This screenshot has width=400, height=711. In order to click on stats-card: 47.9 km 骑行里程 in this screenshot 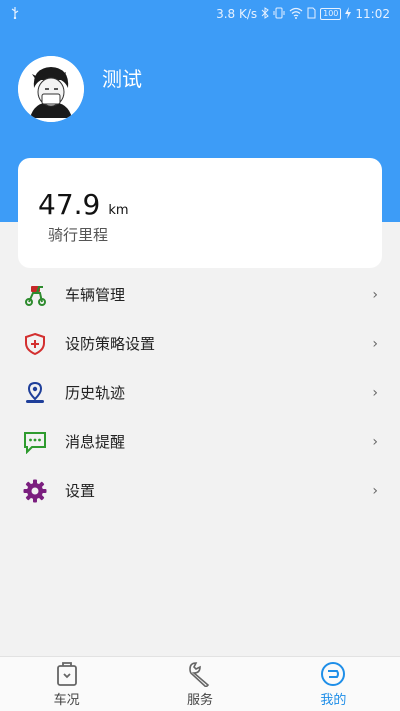, I will do `click(200, 213)`.